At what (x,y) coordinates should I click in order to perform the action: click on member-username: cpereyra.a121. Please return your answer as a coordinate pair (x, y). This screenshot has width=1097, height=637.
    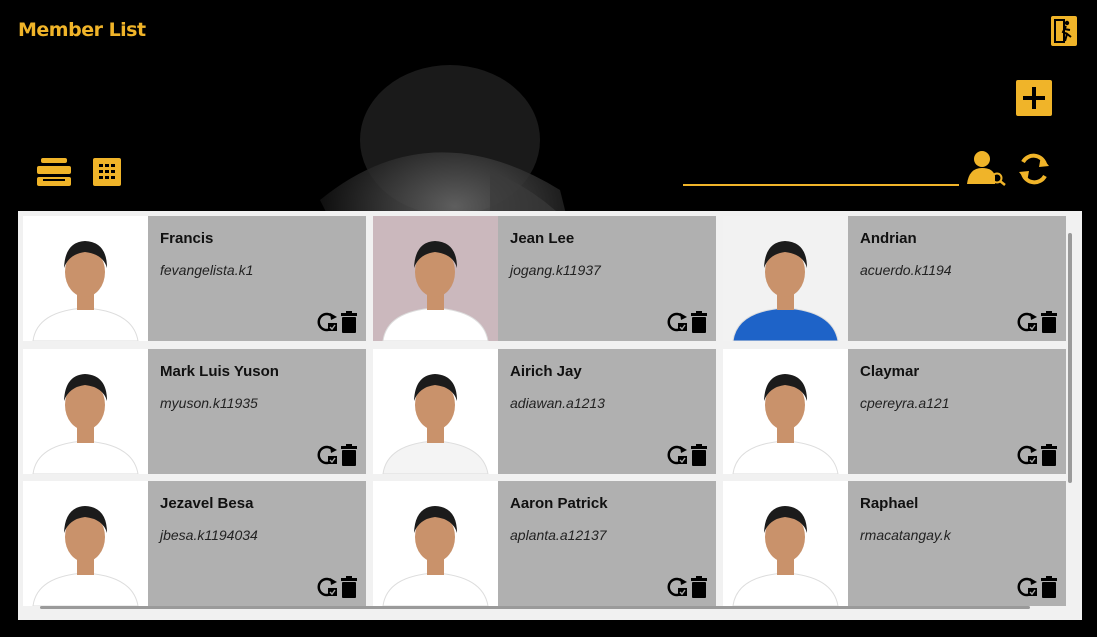
    Looking at the image, I should click on (905, 403).